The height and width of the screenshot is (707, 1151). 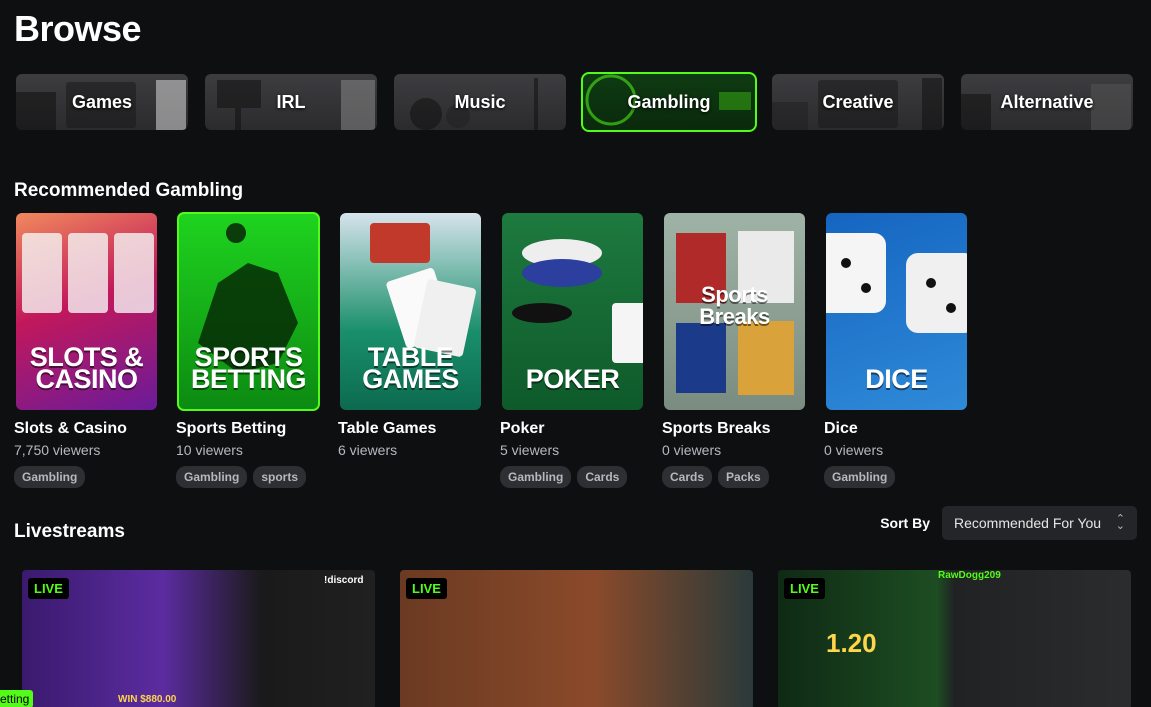 I want to click on thumbnail-text: SPORTS BETTING, so click(x=249, y=368).